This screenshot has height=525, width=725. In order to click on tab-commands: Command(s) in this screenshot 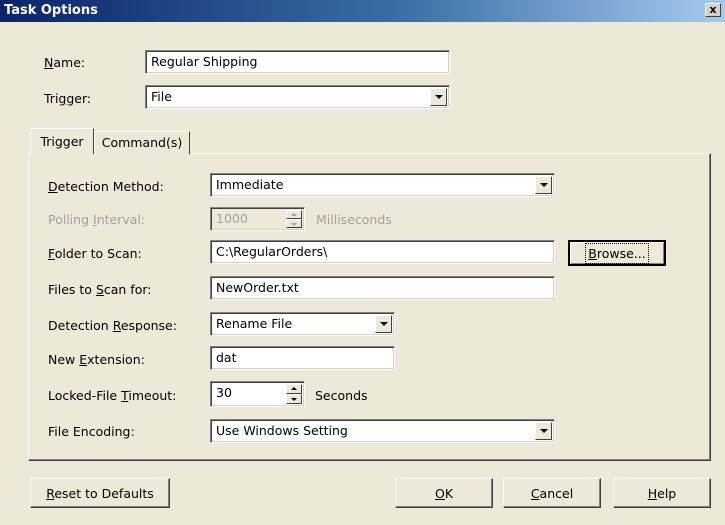, I will do `click(142, 142)`.